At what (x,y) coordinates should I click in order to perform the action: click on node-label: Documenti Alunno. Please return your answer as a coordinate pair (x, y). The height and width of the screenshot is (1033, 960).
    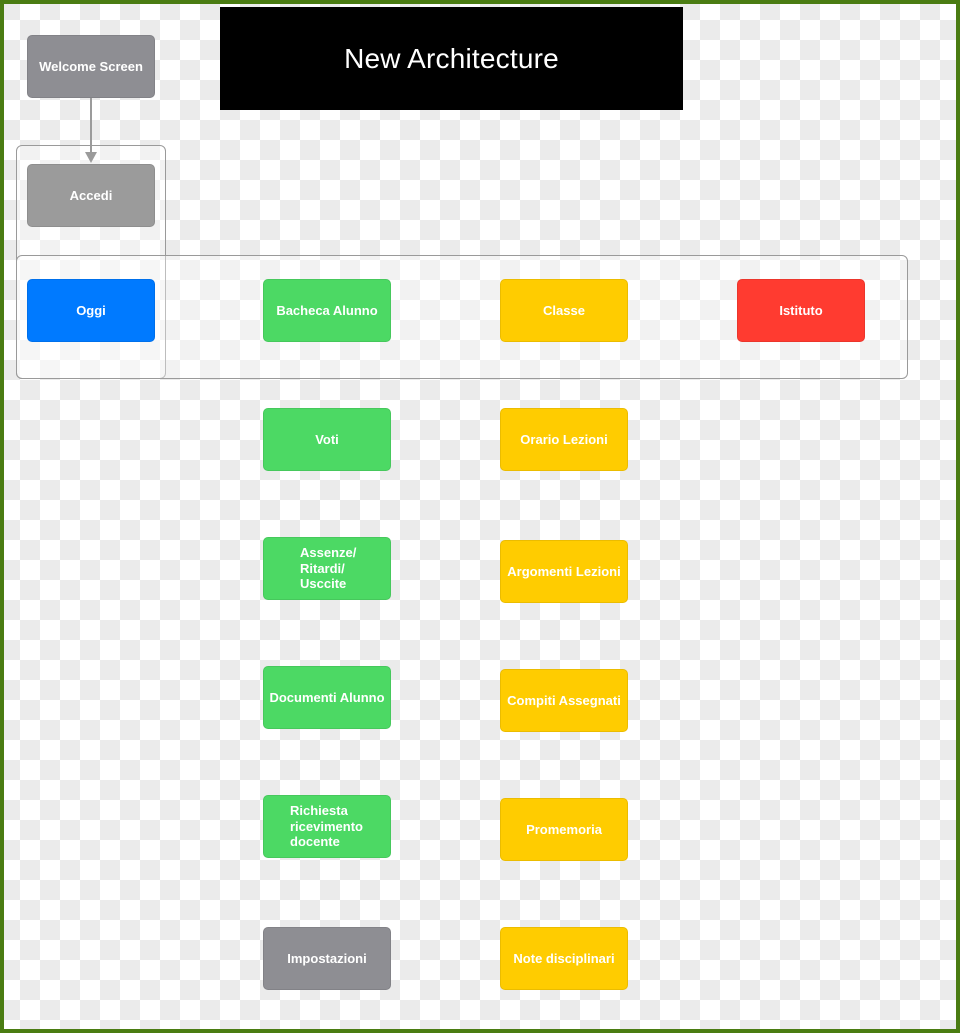
    Looking at the image, I should click on (327, 697).